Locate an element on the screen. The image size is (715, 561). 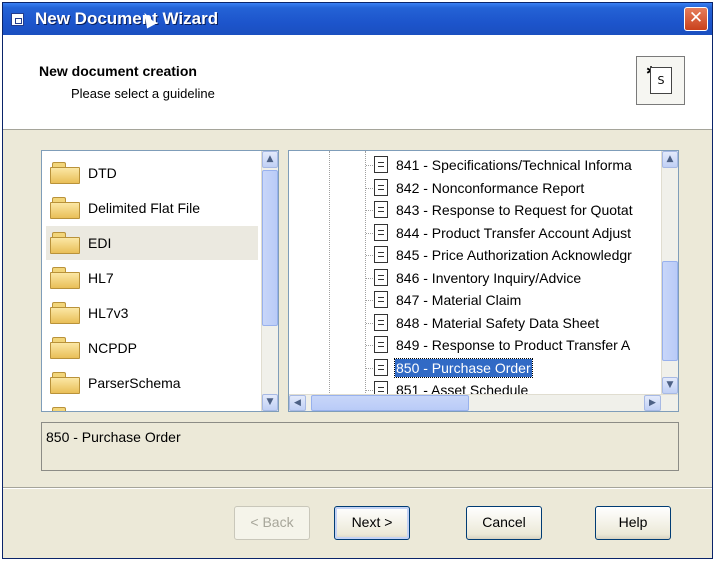
category-item: Delimited Flat File is located at coordinates (152, 208).